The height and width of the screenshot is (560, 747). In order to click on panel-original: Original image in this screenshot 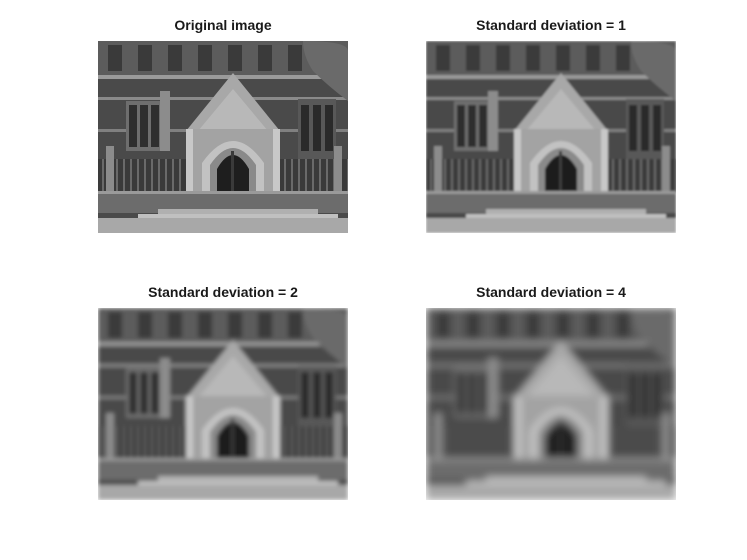, I will do `click(223, 125)`.